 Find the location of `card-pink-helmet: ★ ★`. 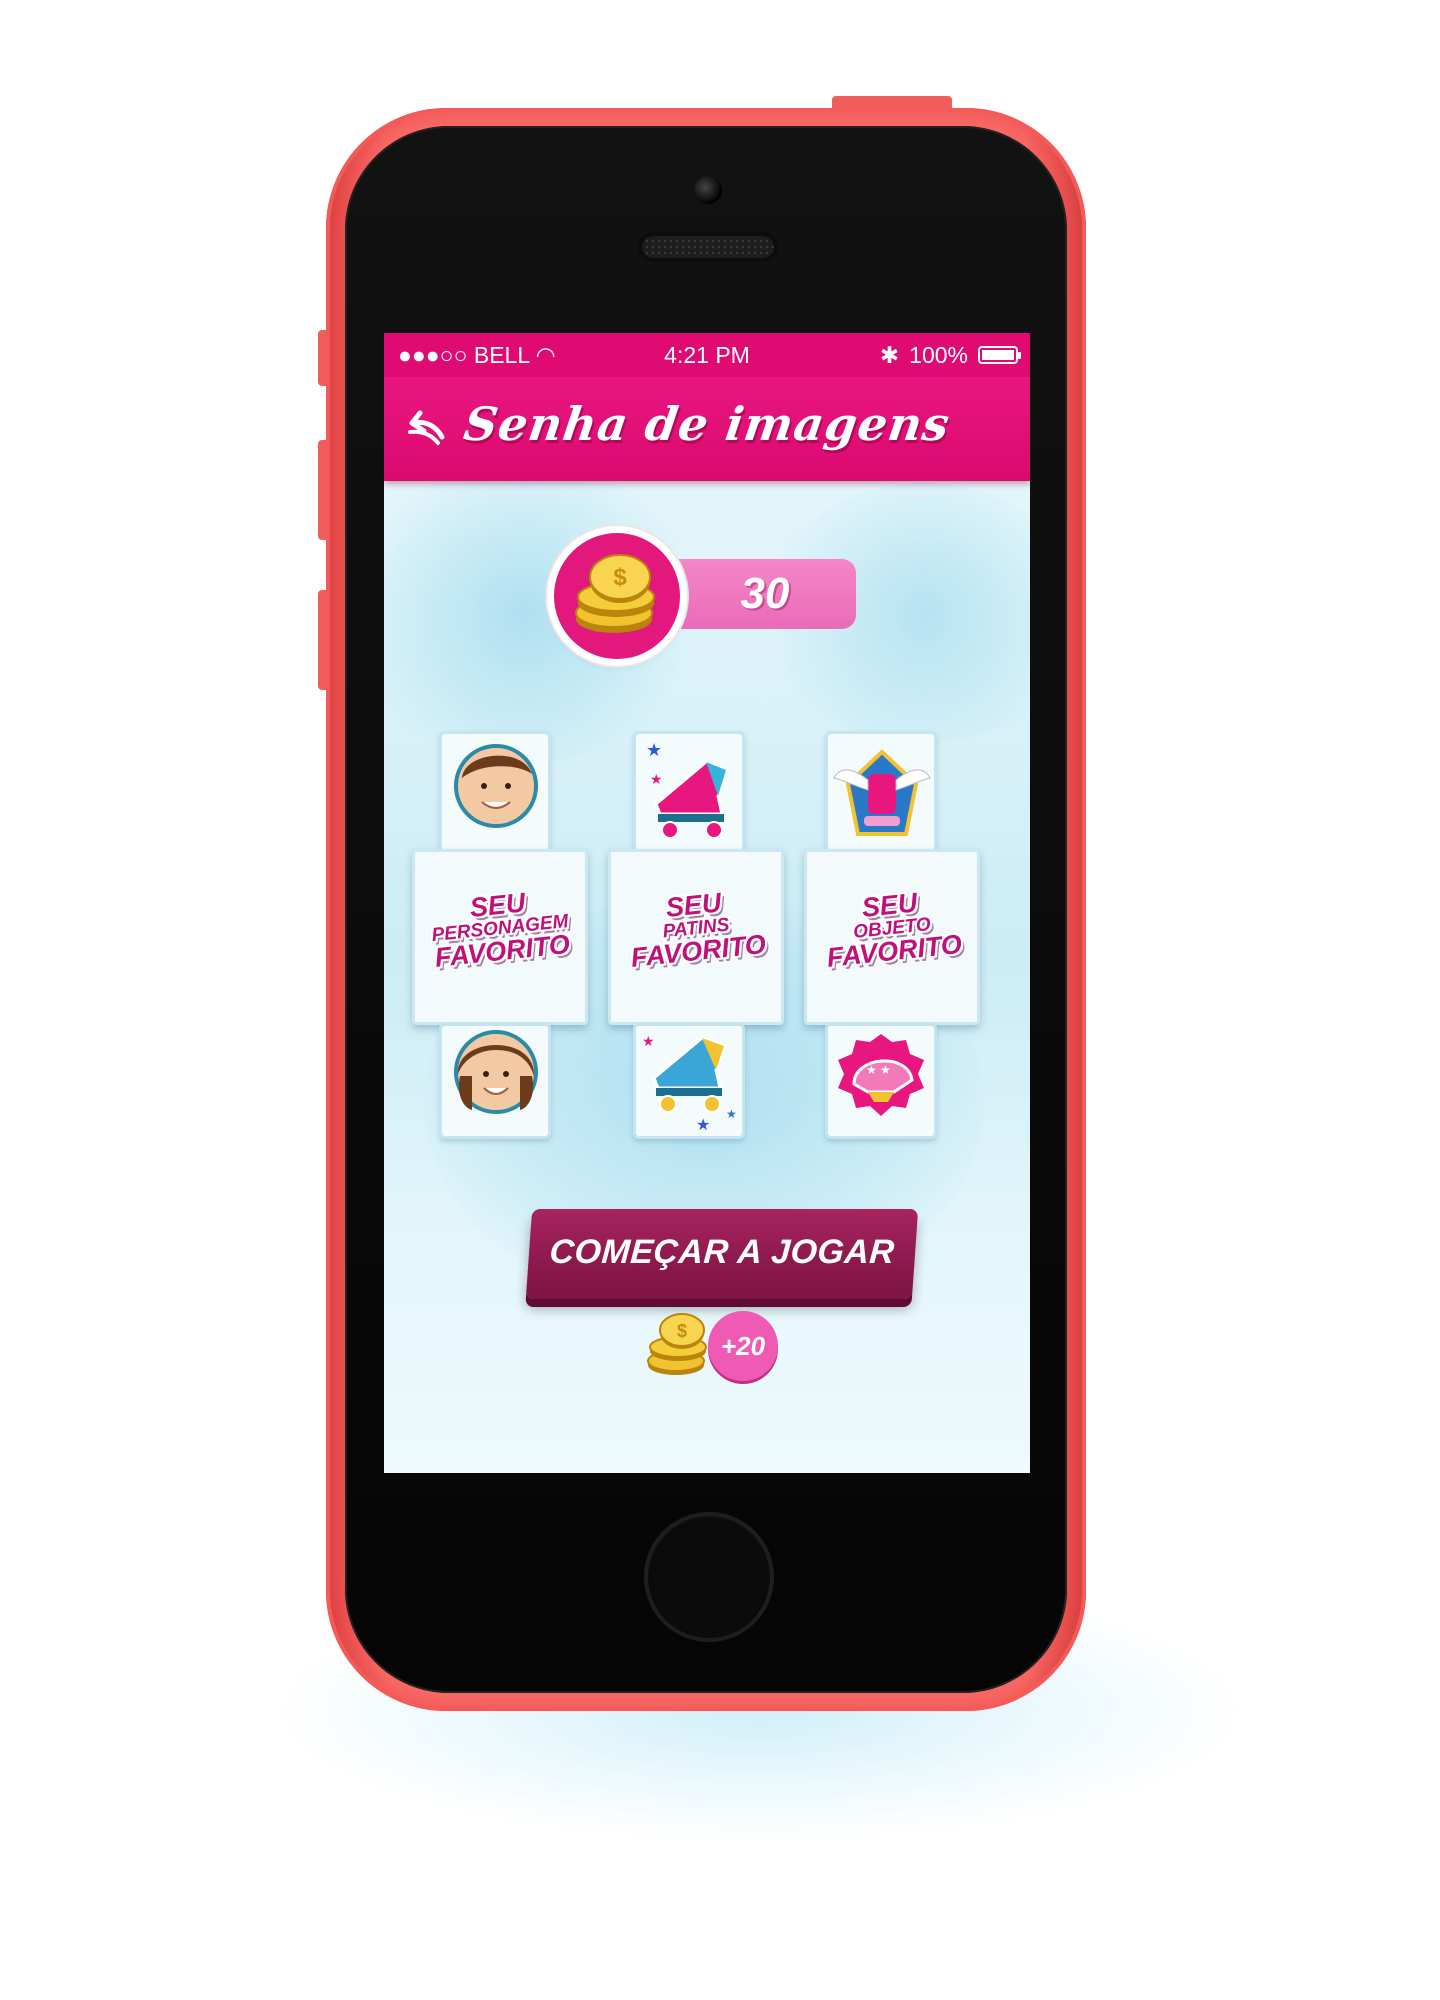

card-pink-helmet: ★ ★ is located at coordinates (881, 1081).